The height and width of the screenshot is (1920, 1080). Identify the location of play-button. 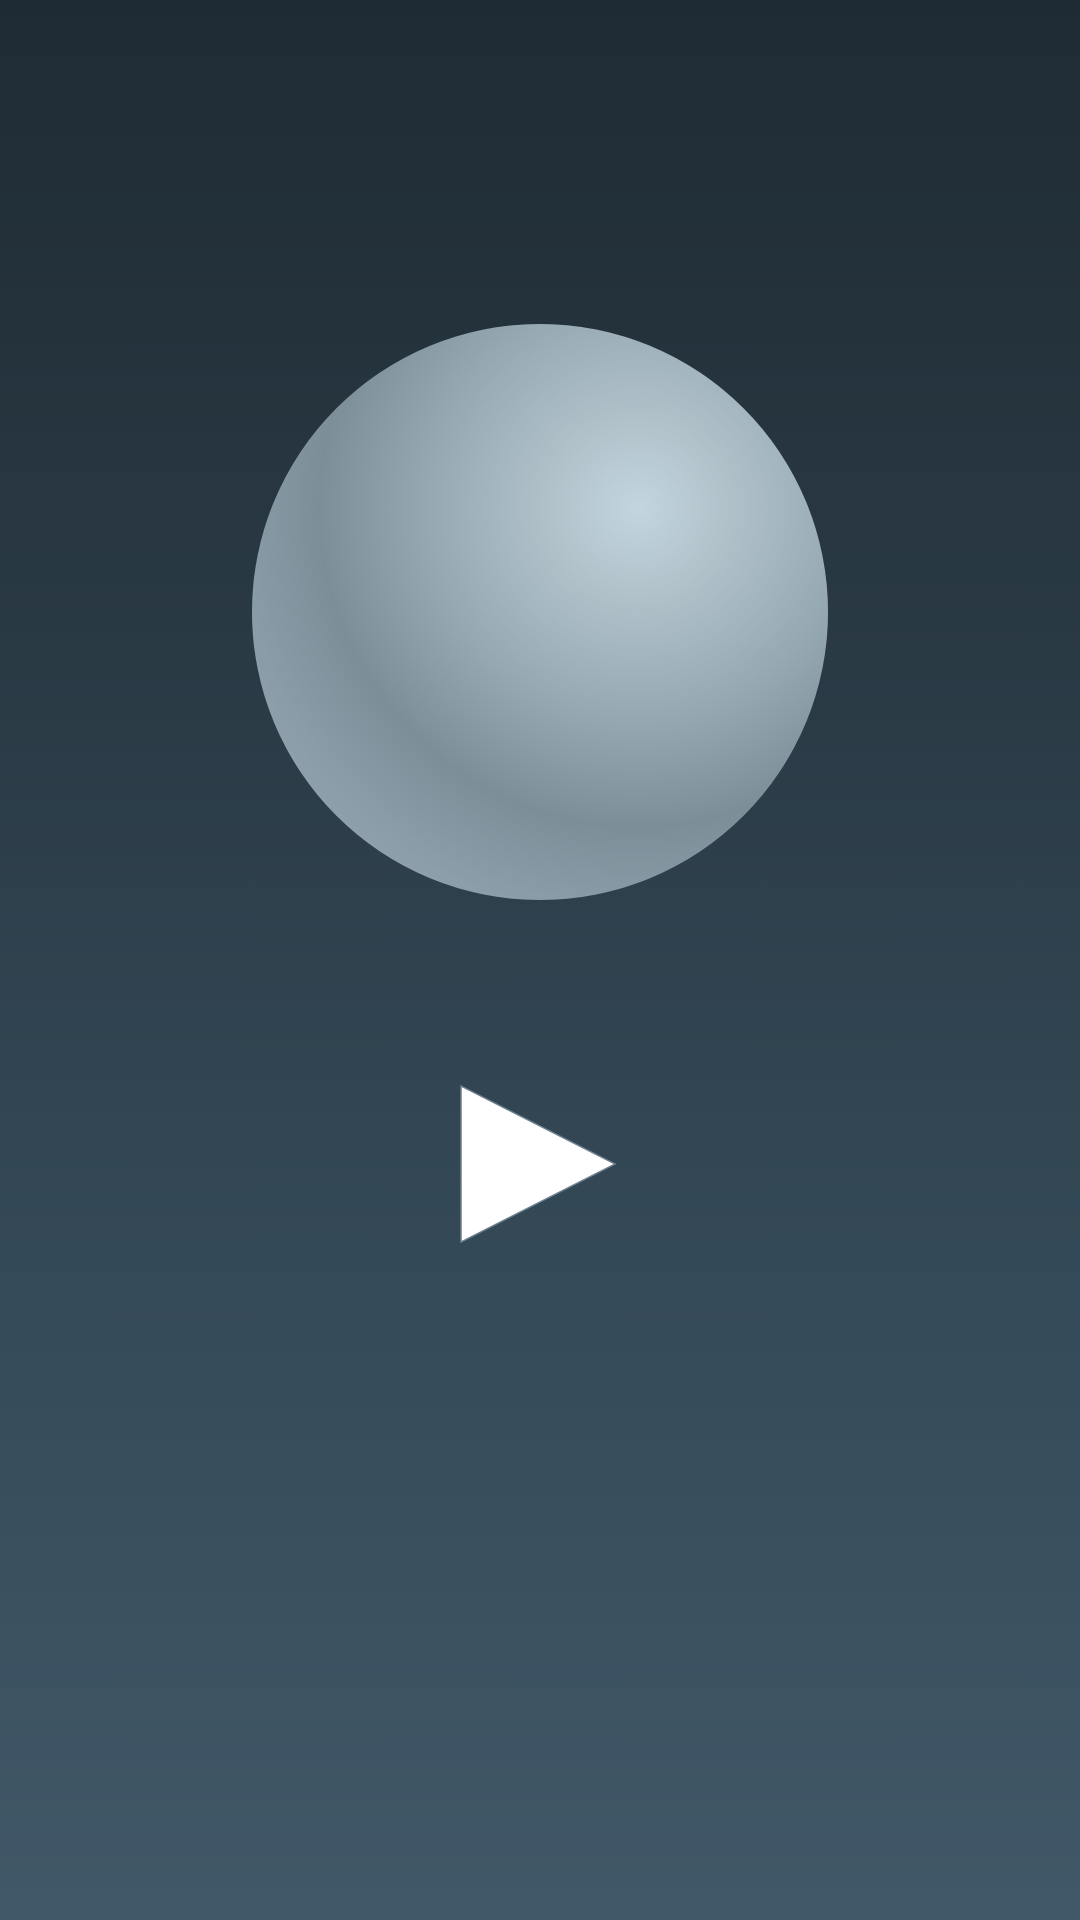
(538, 1164).